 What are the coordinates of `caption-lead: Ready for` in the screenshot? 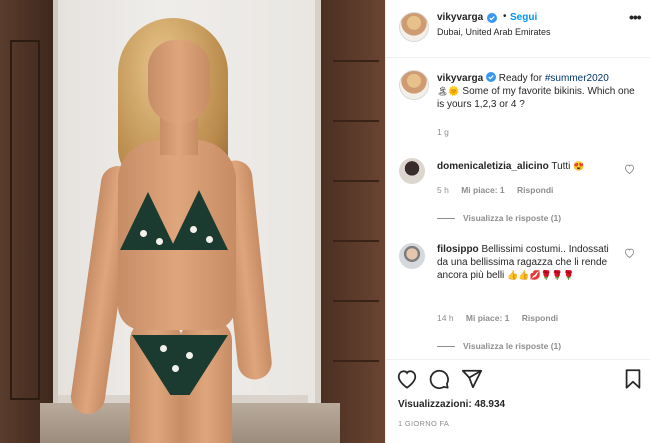 It's located at (520, 78).